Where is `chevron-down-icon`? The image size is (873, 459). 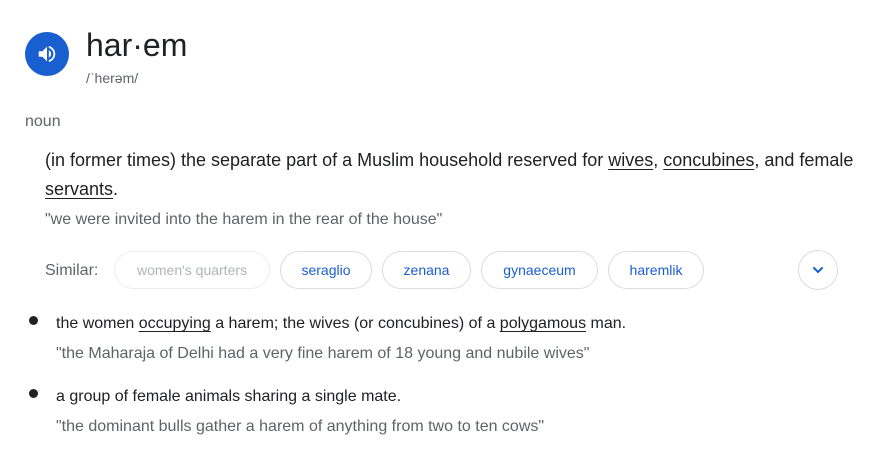 chevron-down-icon is located at coordinates (818, 270).